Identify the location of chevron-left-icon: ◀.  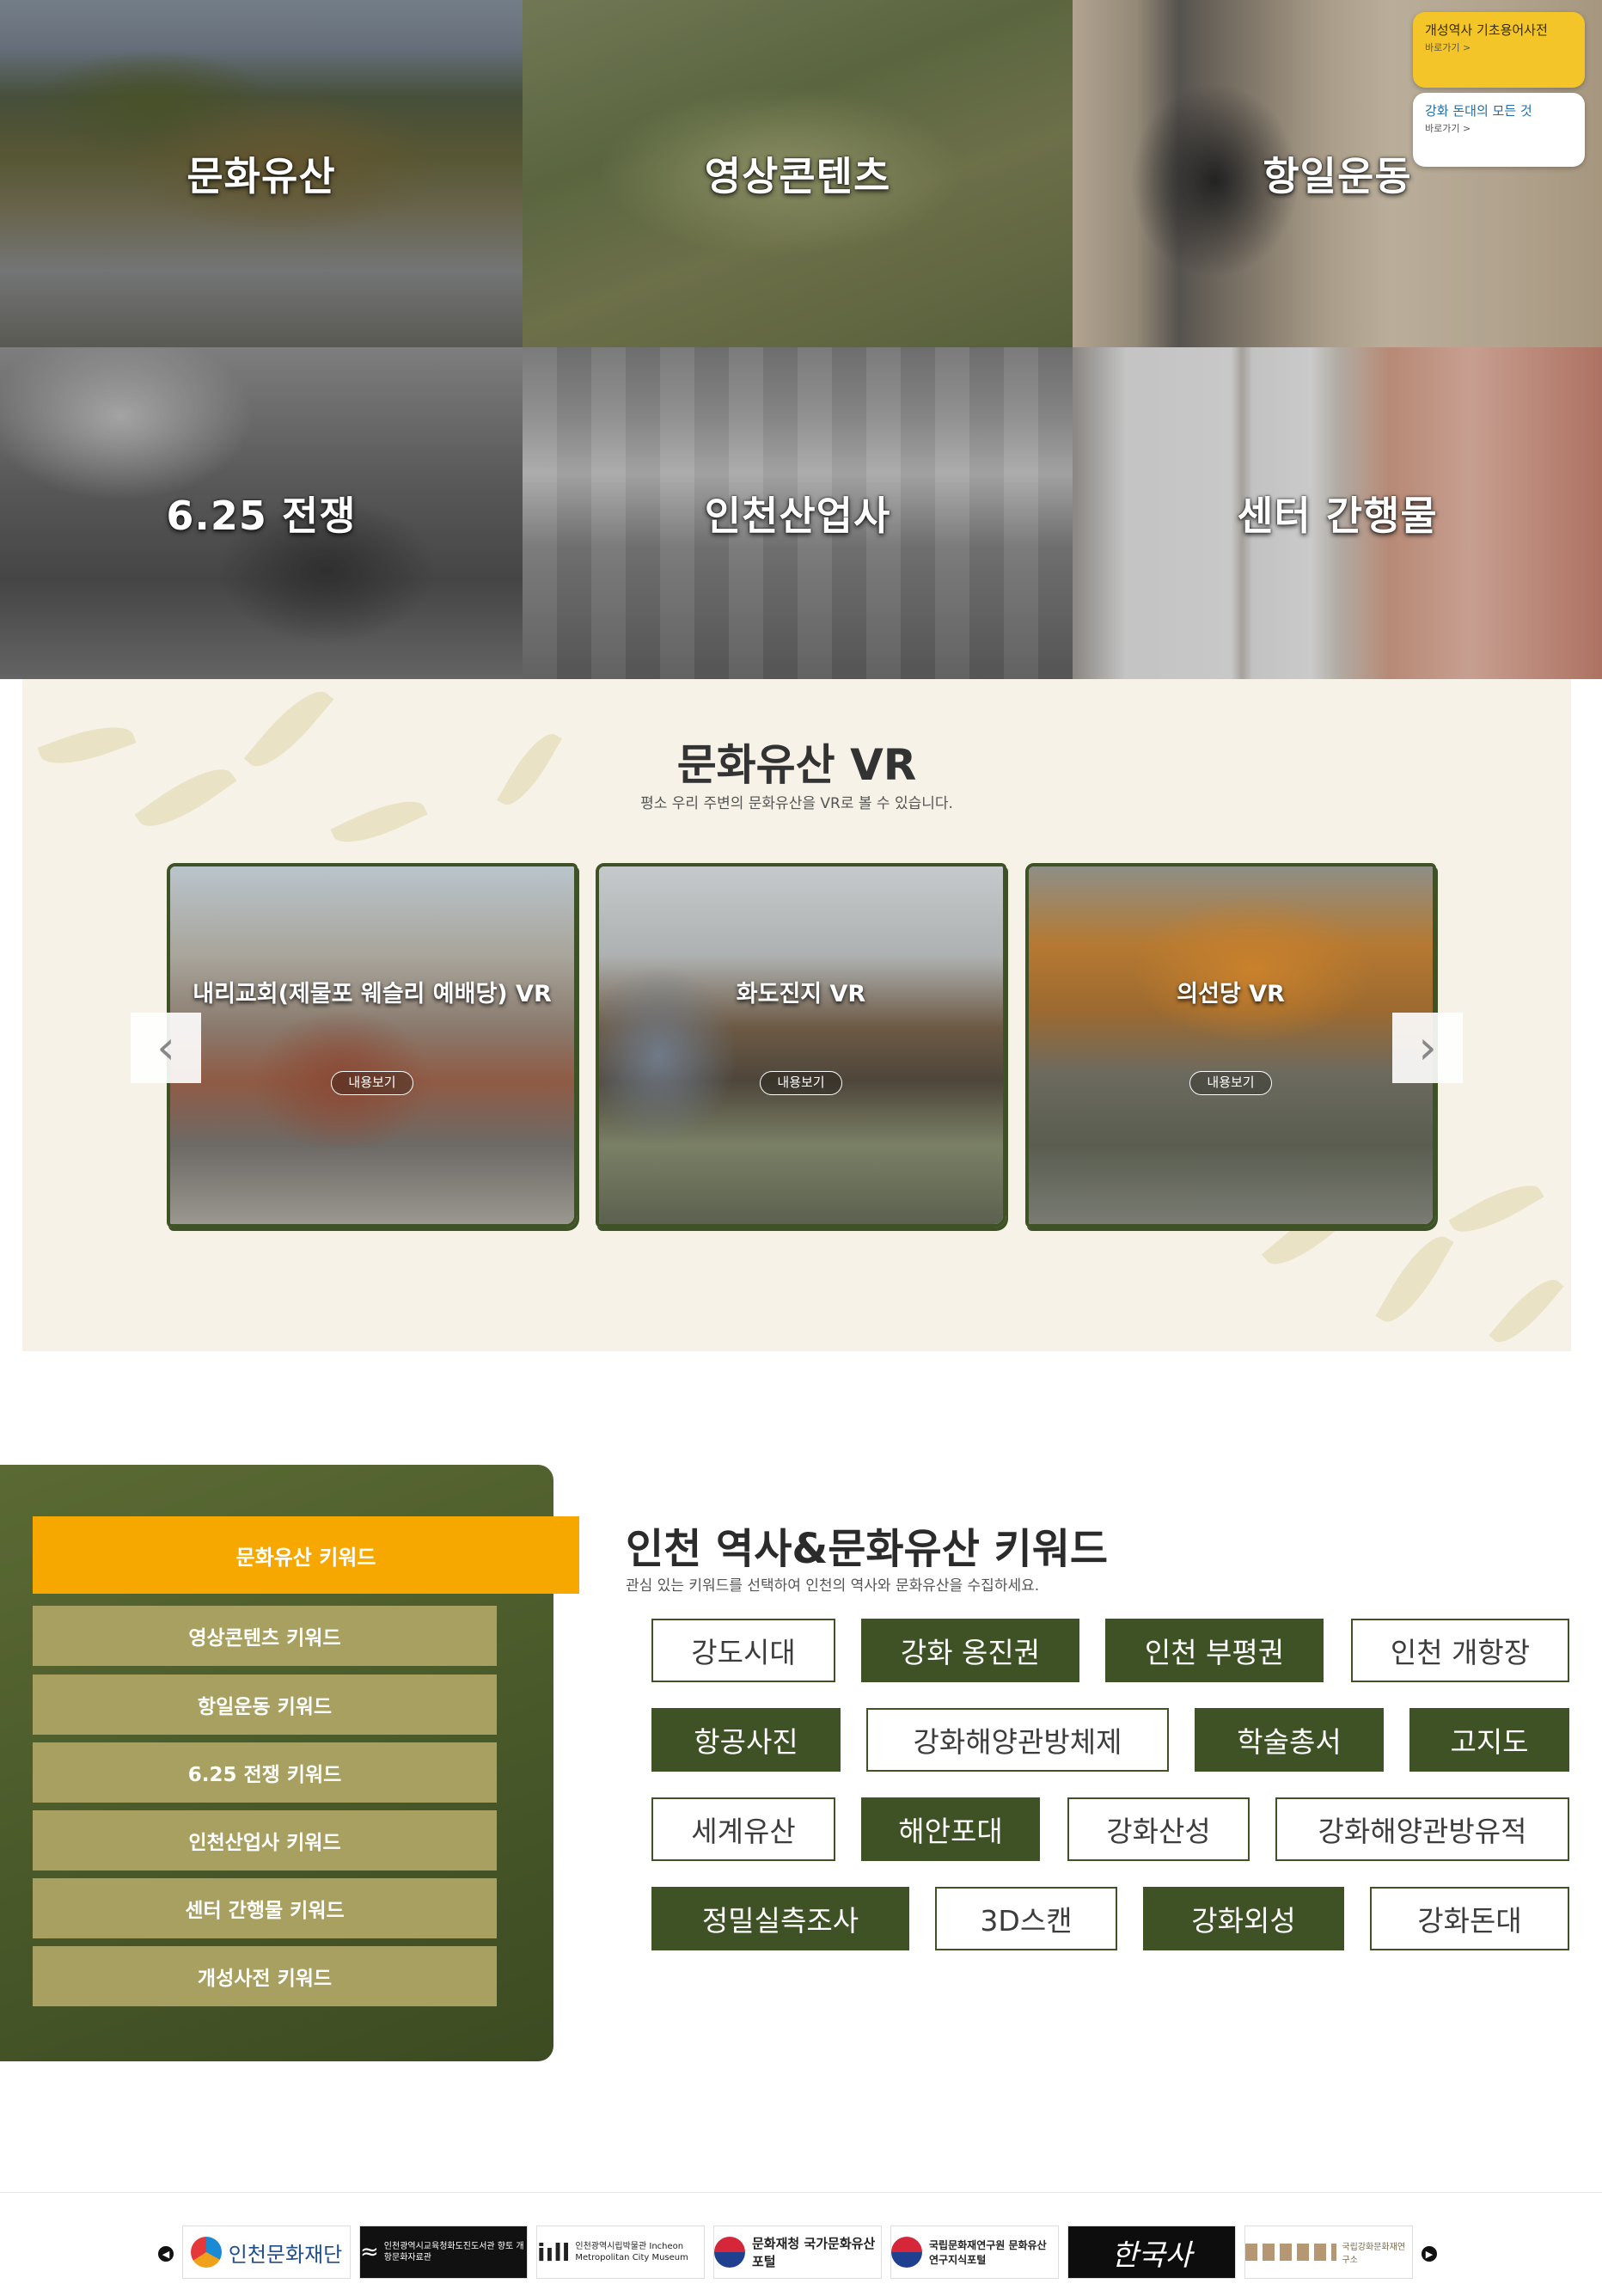
(166, 2254).